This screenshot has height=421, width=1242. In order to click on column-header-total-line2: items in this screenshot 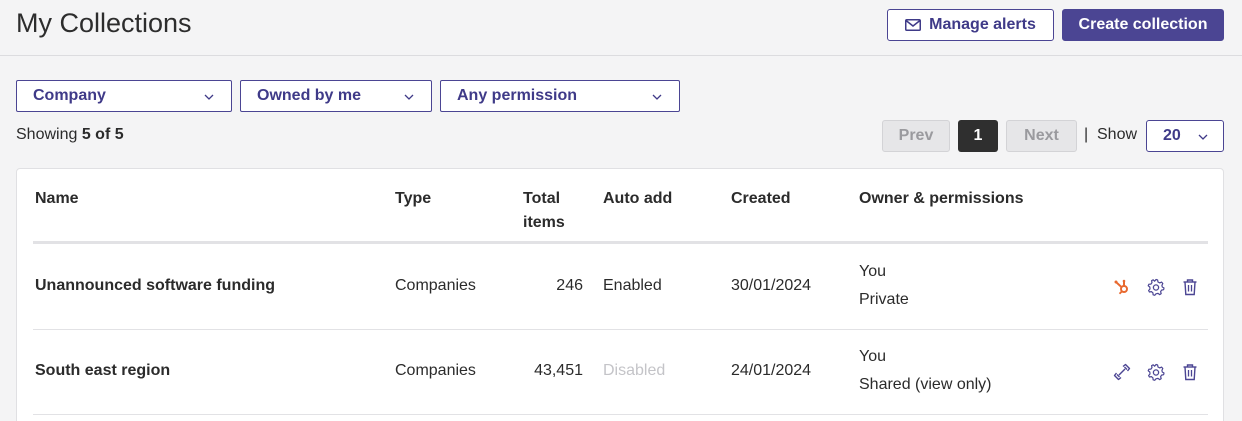, I will do `click(544, 222)`.